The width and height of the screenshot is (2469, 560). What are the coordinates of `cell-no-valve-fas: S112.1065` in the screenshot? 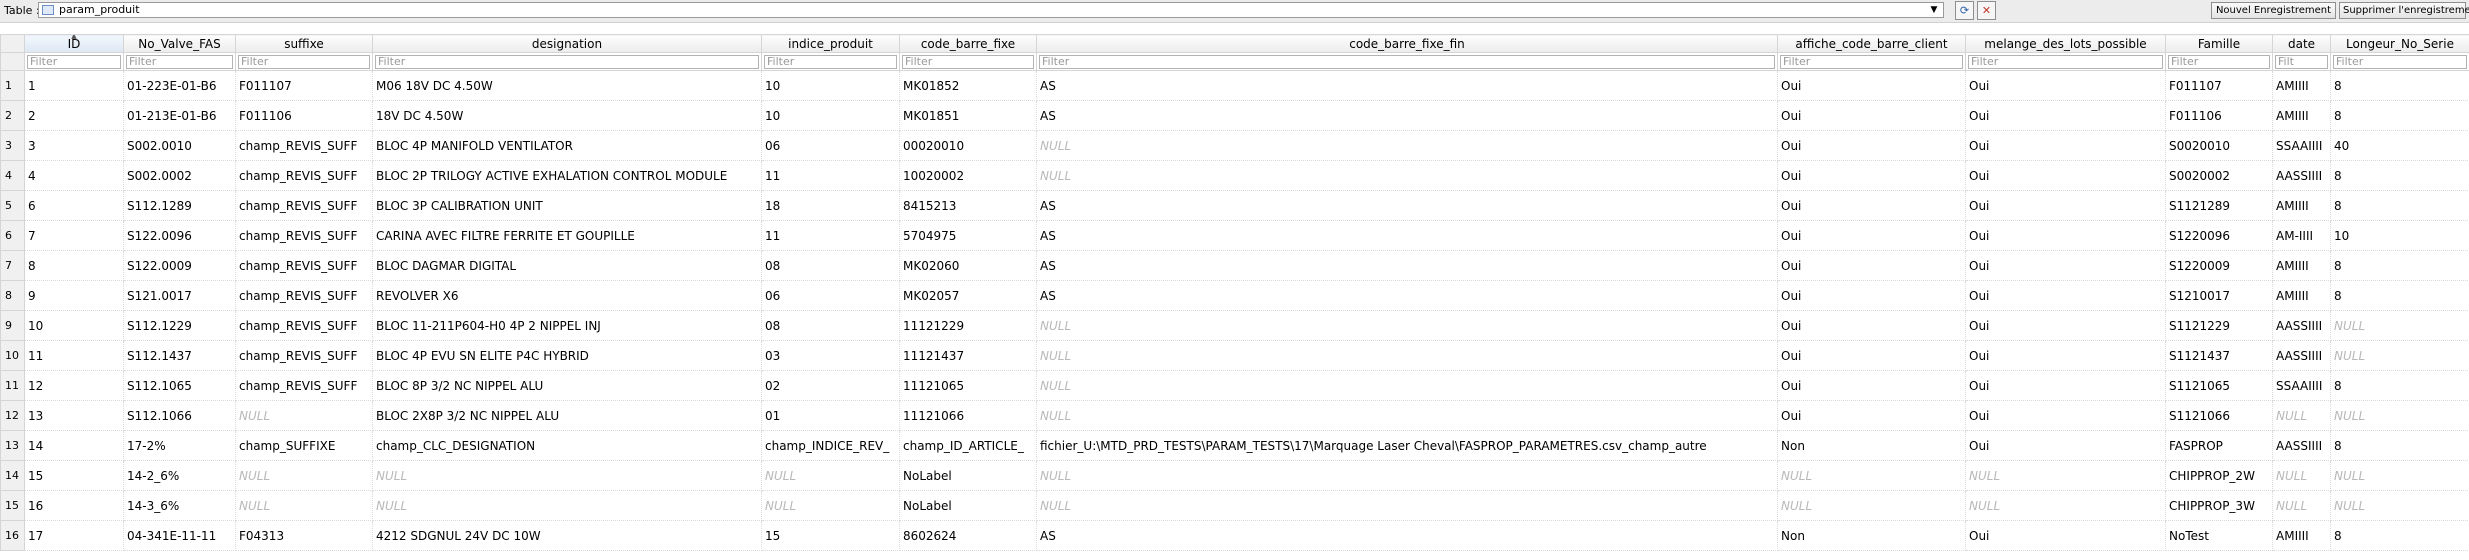 It's located at (179, 385).